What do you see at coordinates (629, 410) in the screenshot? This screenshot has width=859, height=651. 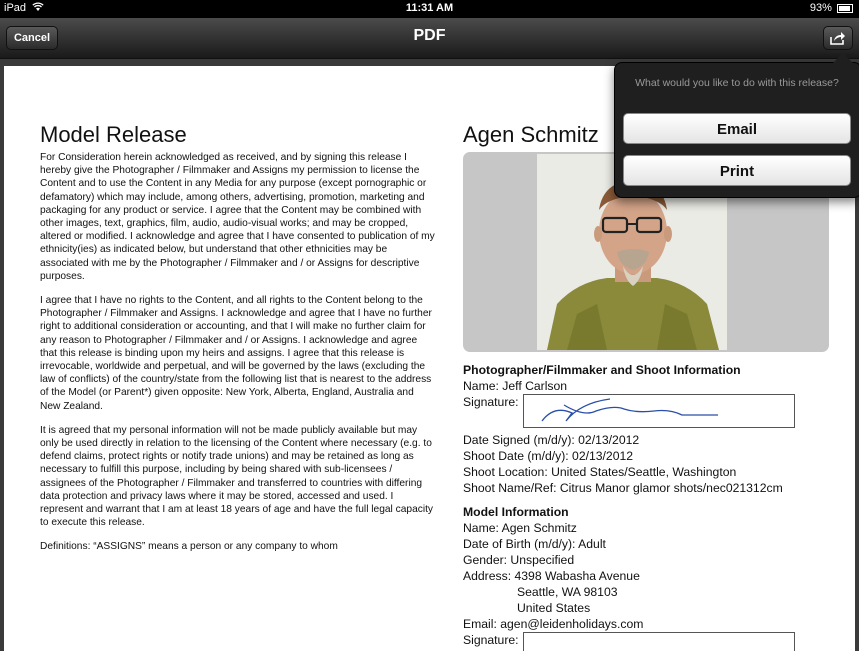 I see `signature-scribble` at bounding box center [629, 410].